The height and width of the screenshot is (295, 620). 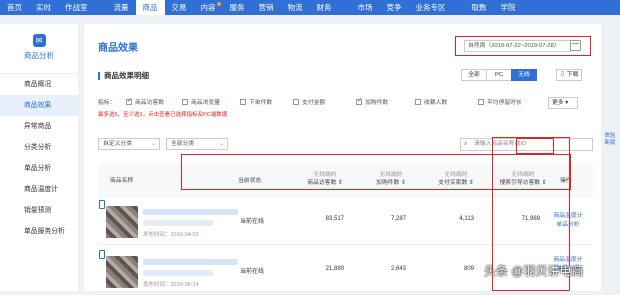 What do you see at coordinates (39, 49) in the screenshot?
I see `sidebar-header: ✉ 商品分析` at bounding box center [39, 49].